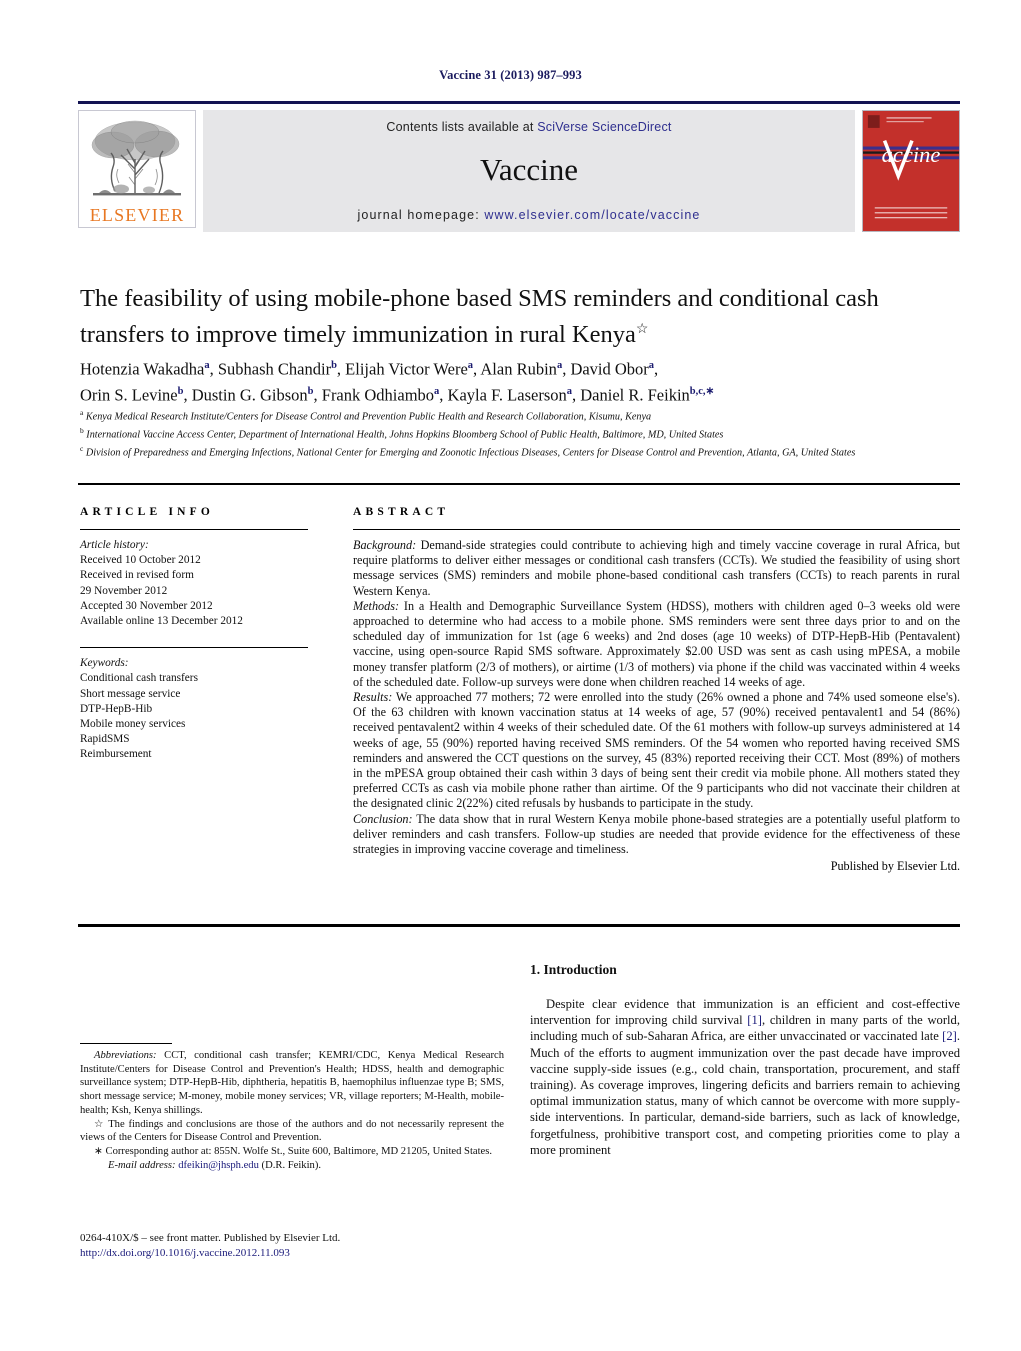 This screenshot has height=1351, width=1021. Describe the element at coordinates (519, 102) in the screenshot. I see `masthead-top-rule` at that location.